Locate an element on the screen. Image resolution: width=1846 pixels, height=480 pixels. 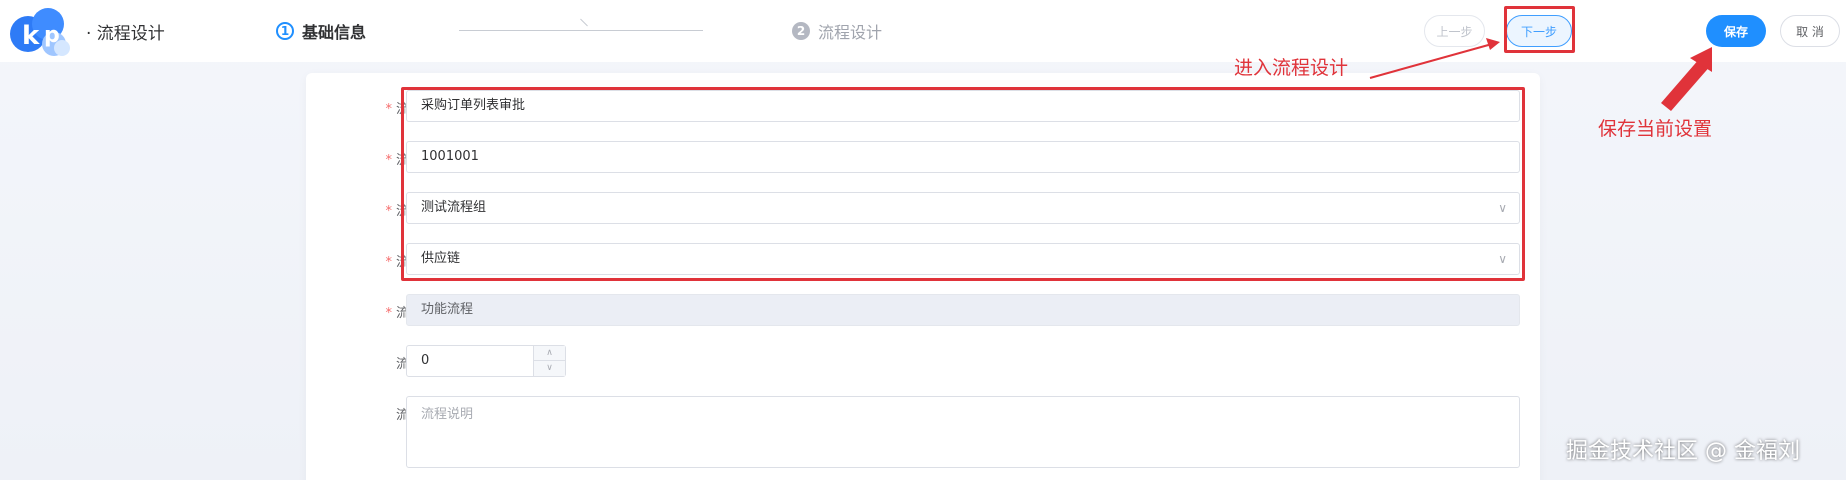
step-number: 2 is located at coordinates (801, 31).